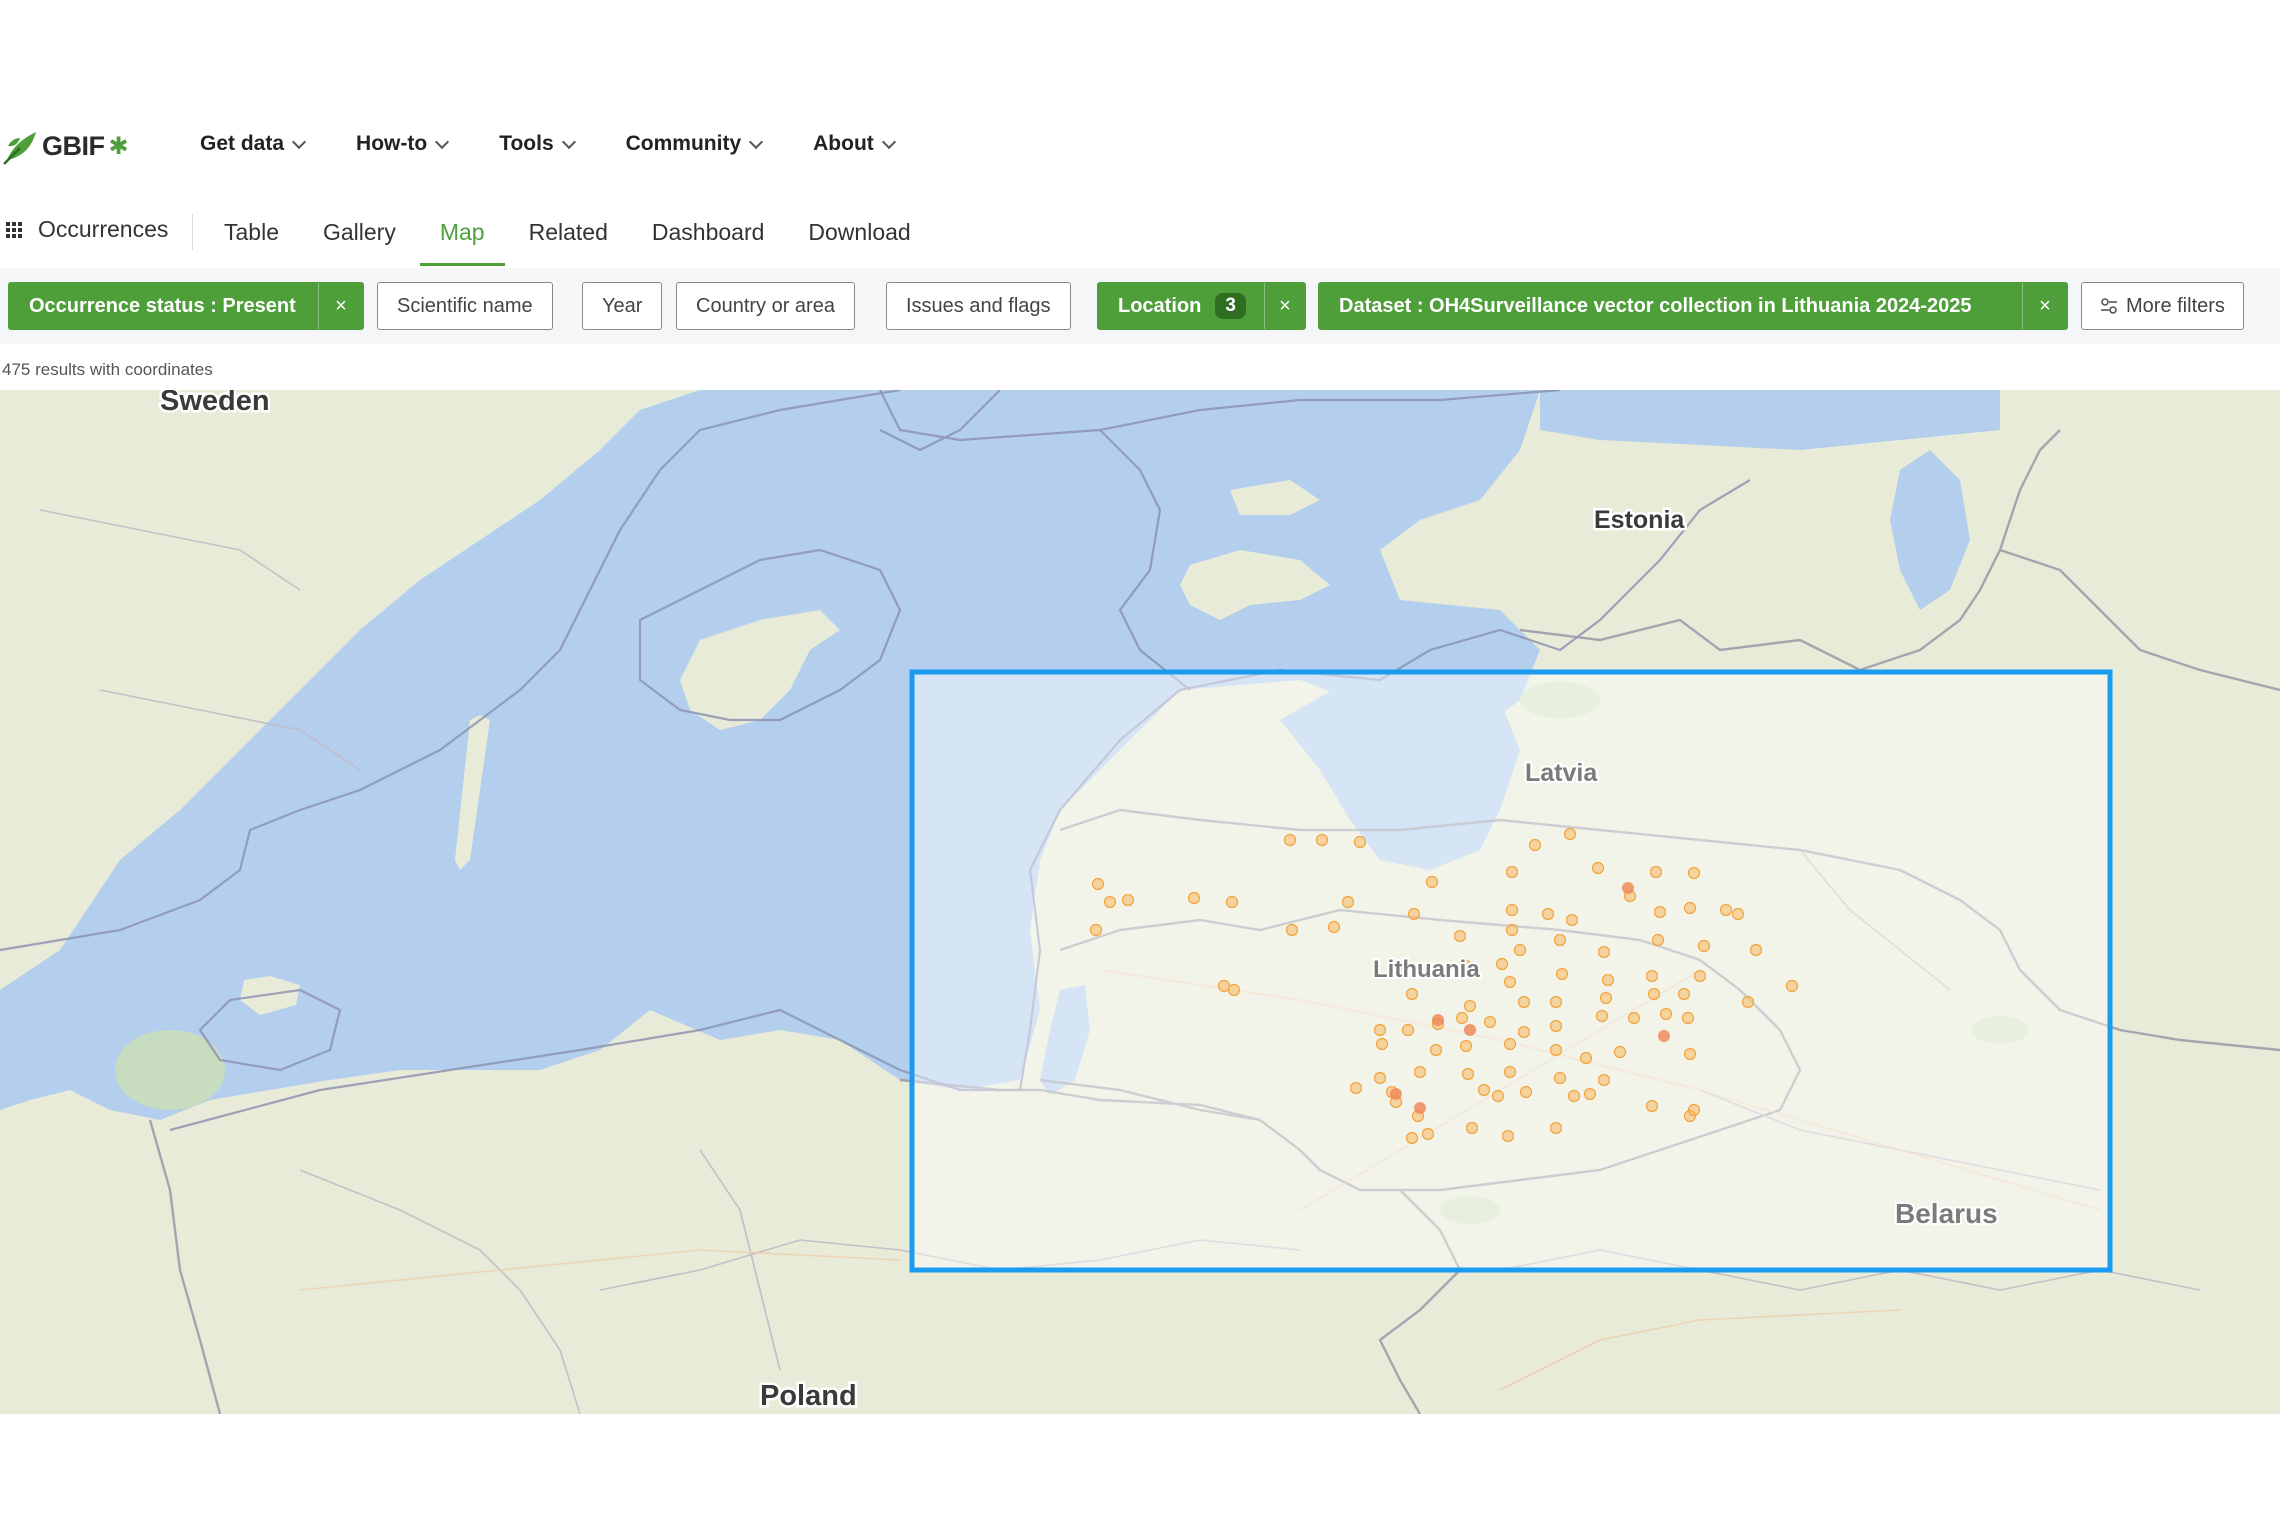  Describe the element at coordinates (2162, 306) in the screenshot. I see `more-filters-button: More filters` at that location.